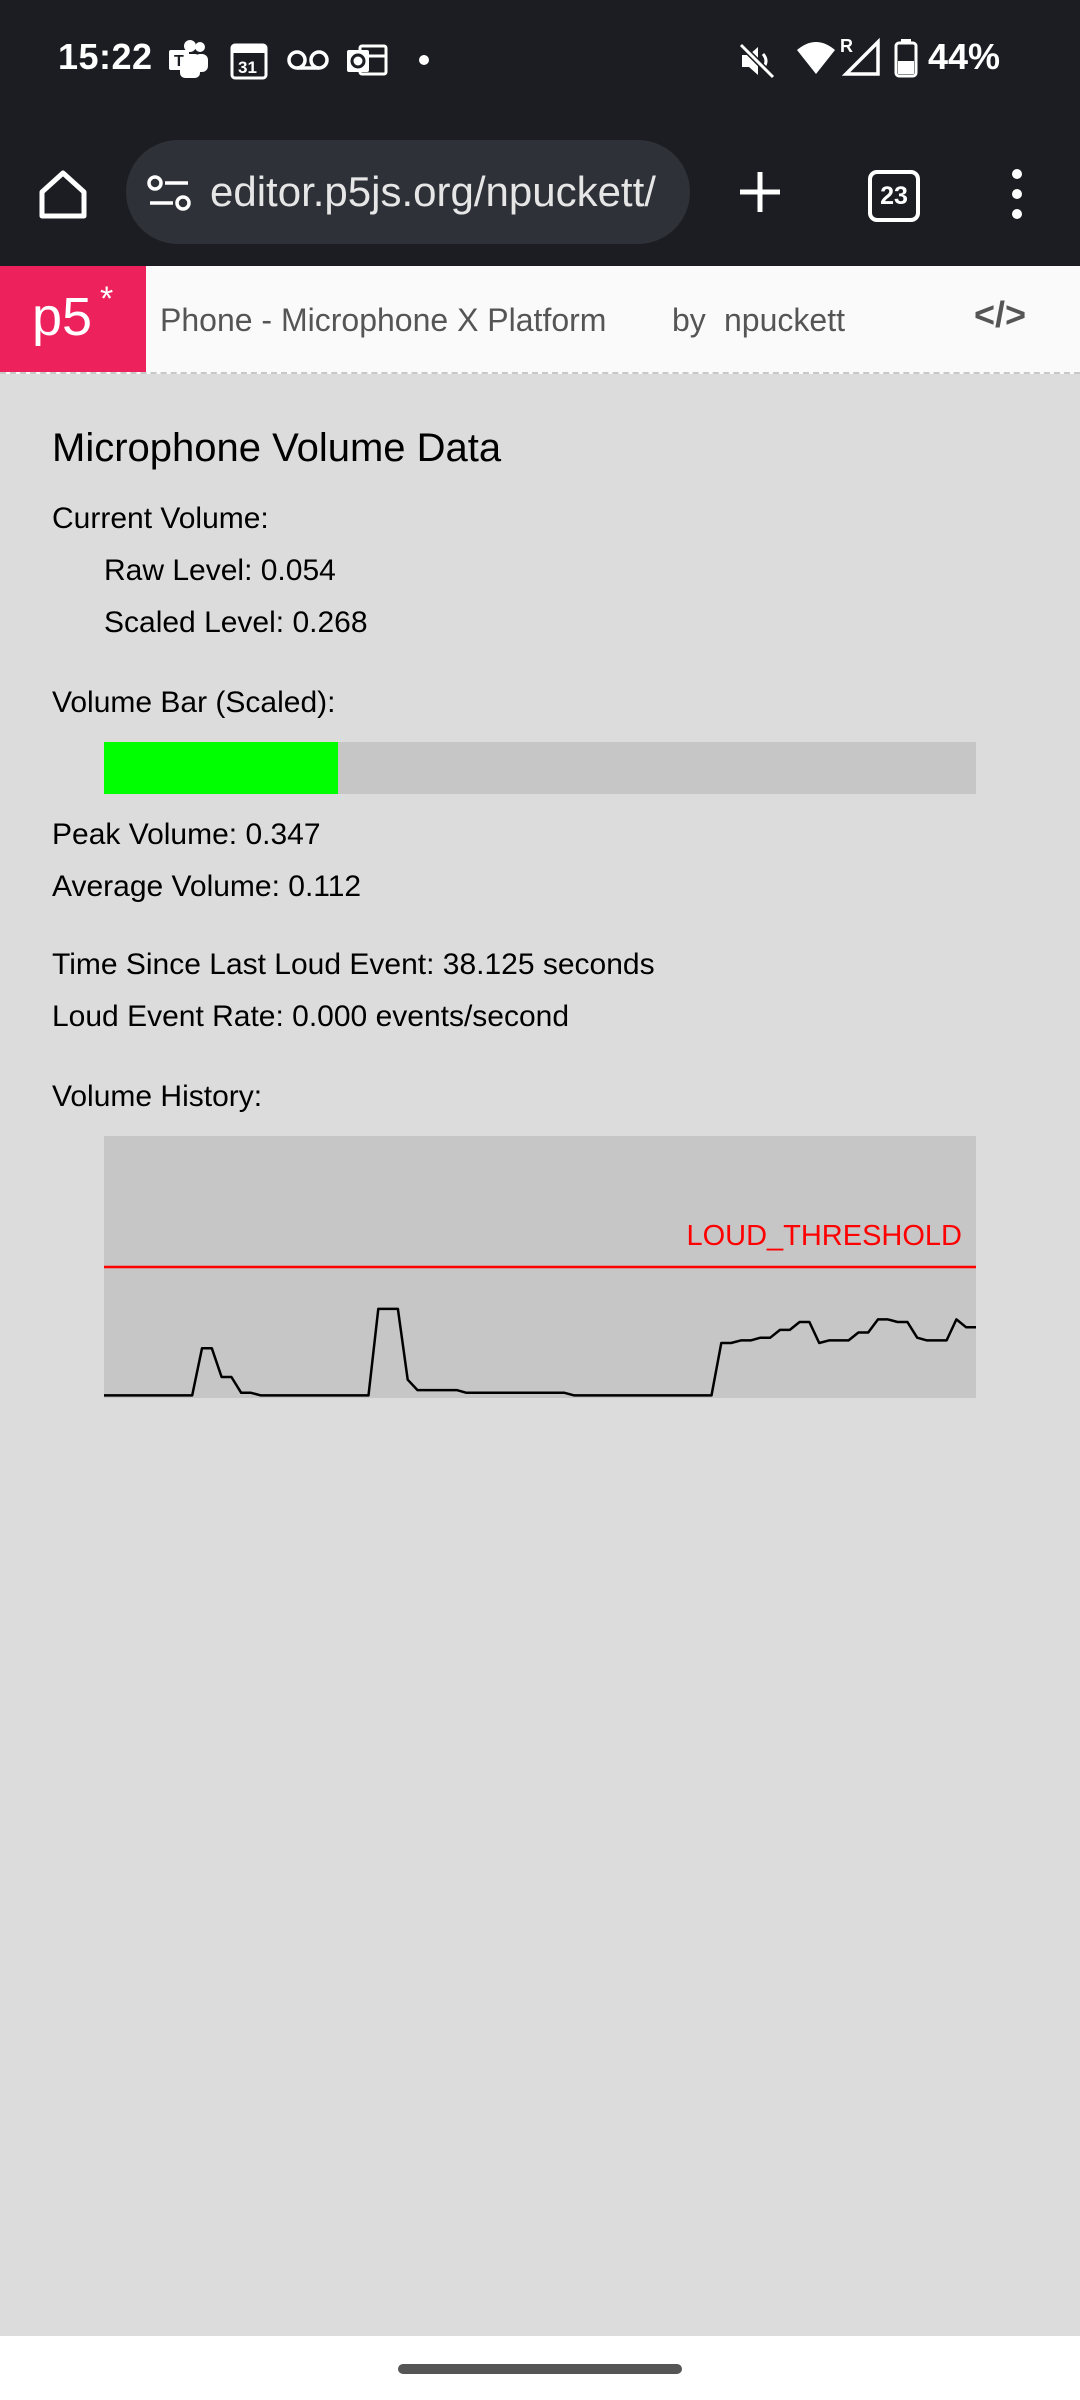 This screenshot has height=2400, width=1080. What do you see at coordinates (540, 61) in the screenshot?
I see `status-bar: 15:22 T 31 R 44%` at bounding box center [540, 61].